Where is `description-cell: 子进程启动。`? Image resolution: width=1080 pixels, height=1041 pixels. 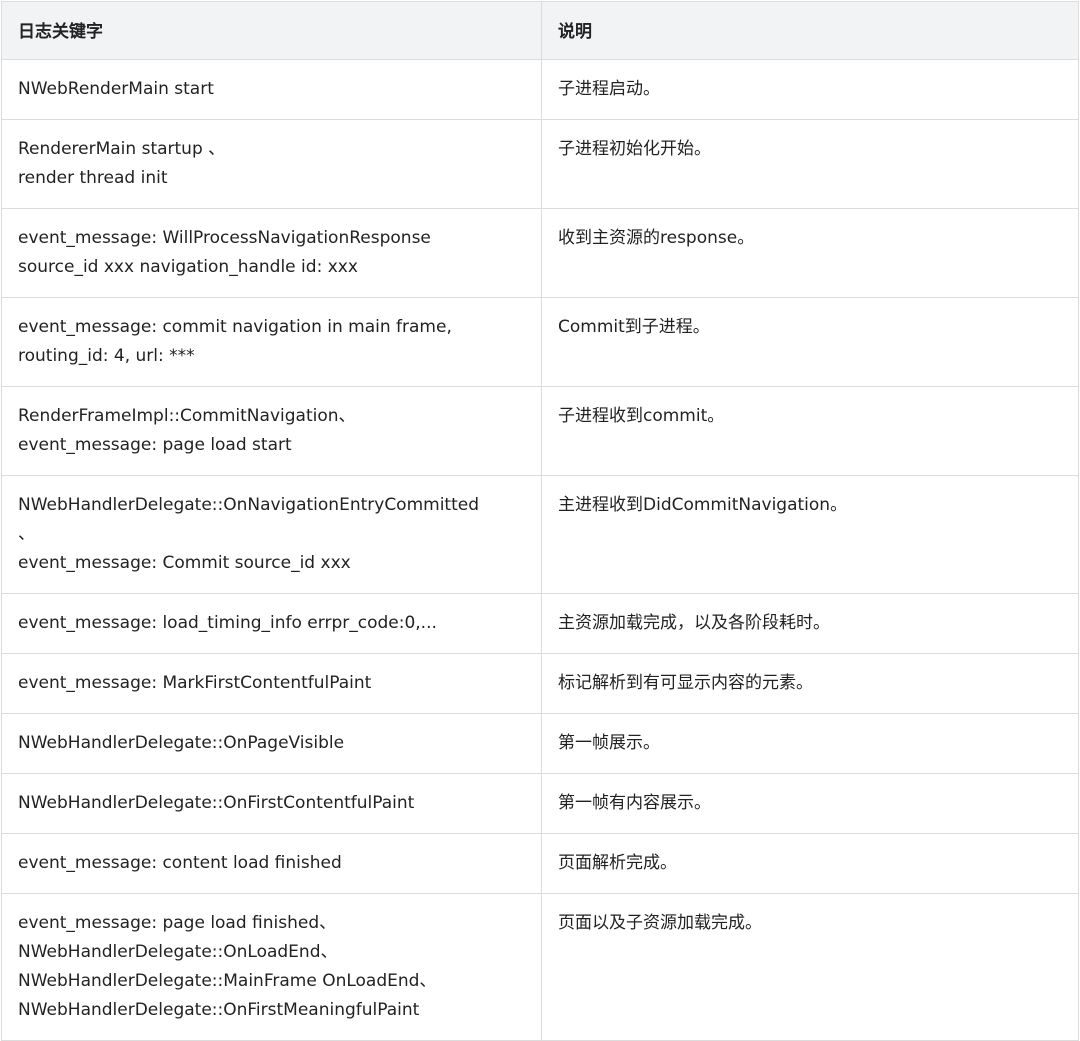 description-cell: 子进程启动。 is located at coordinates (810, 89).